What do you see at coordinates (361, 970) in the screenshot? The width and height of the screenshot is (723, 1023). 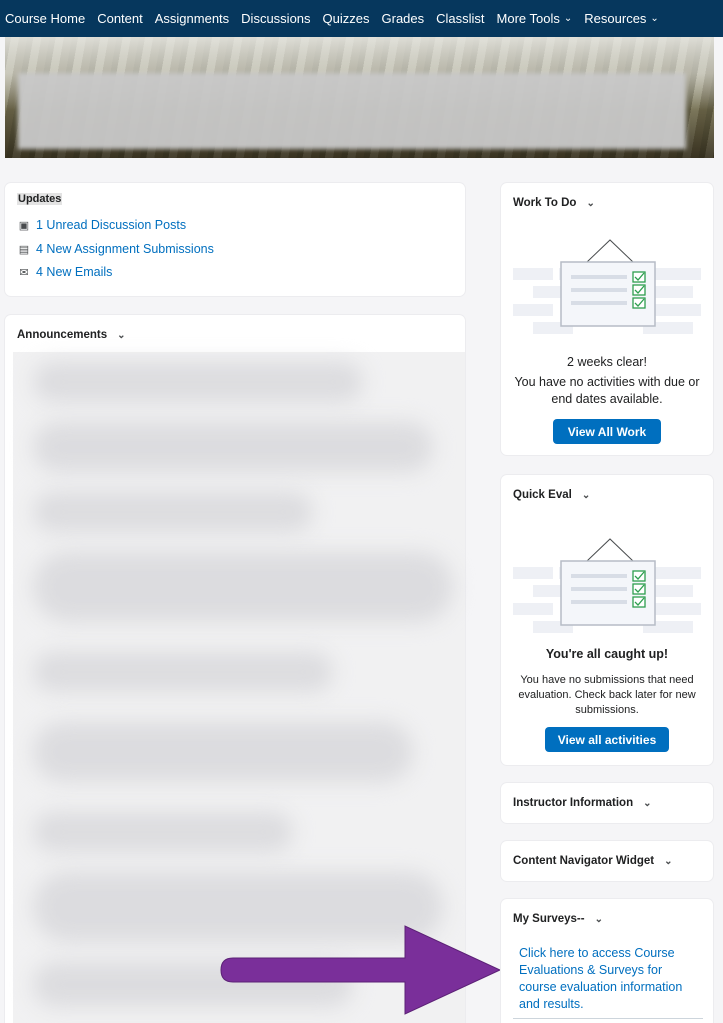 I see `annotation-arrow` at bounding box center [361, 970].